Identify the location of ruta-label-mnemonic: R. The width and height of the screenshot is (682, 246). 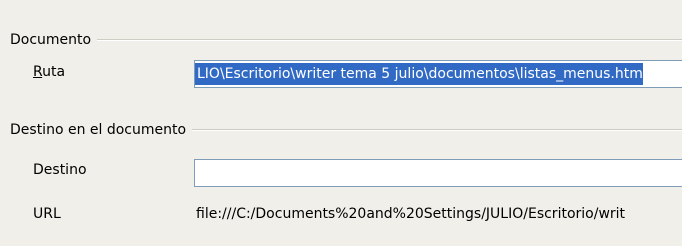
(38, 72).